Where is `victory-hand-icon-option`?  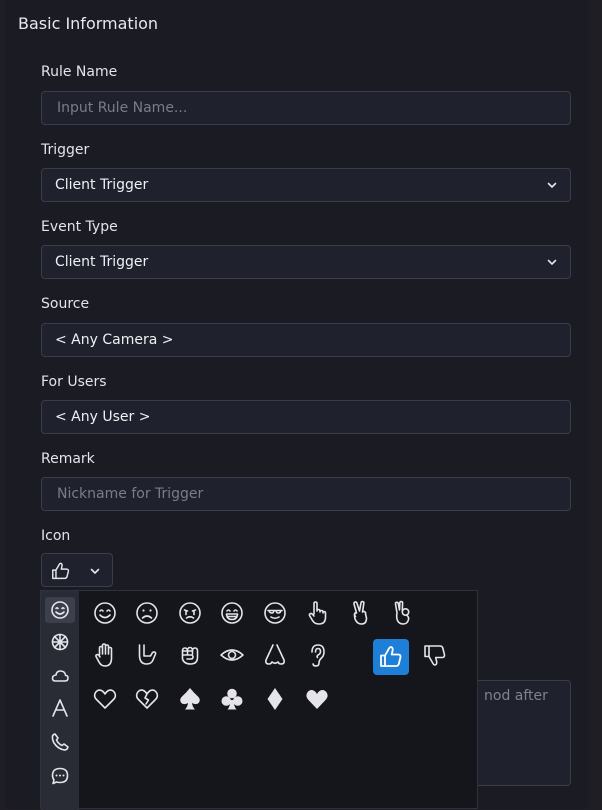 victory-hand-icon-option is located at coordinates (360, 613).